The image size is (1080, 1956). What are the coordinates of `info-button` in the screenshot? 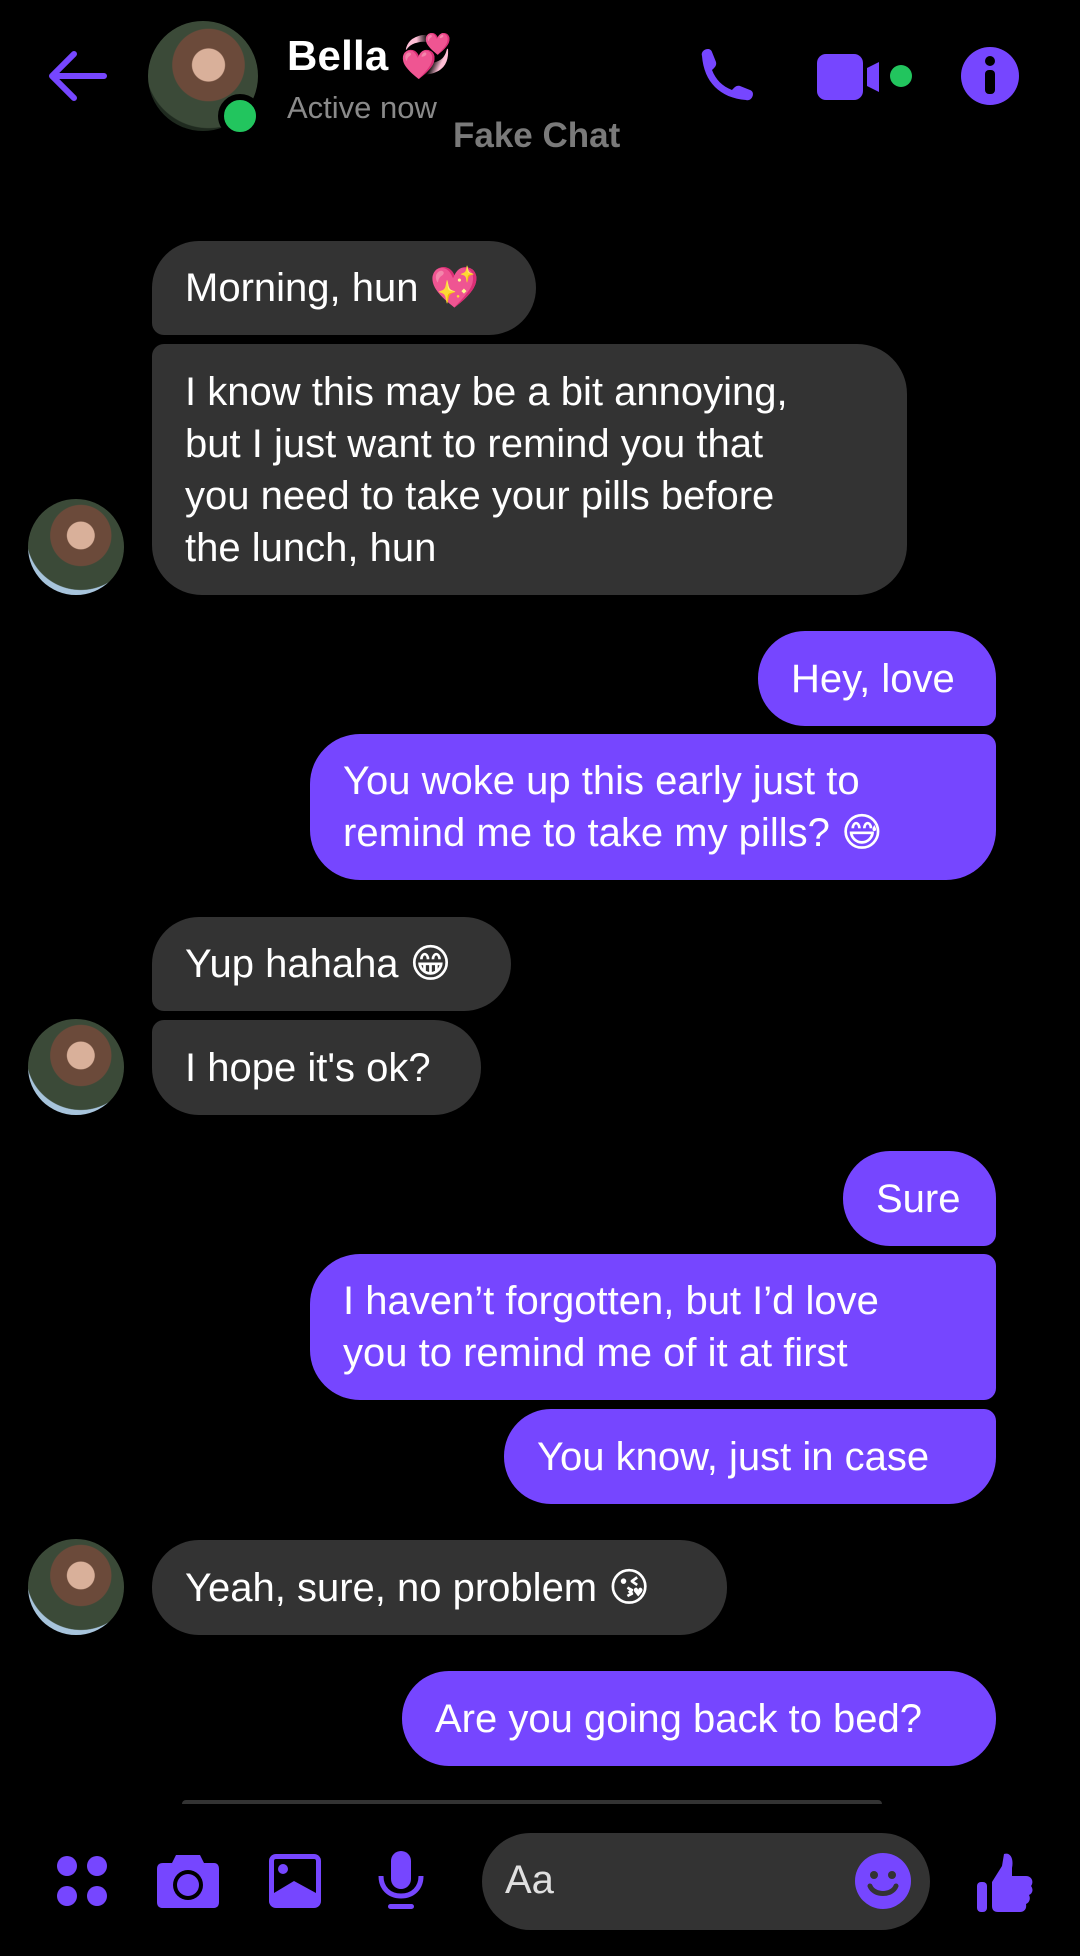 It's located at (990, 76).